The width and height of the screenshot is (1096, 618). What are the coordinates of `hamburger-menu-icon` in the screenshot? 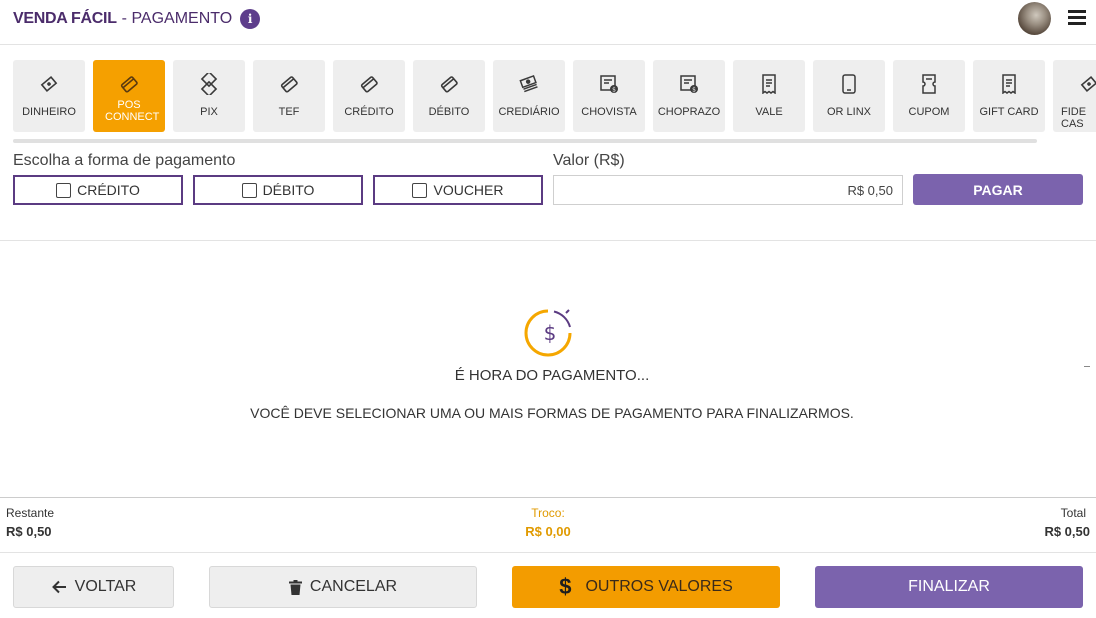 It's located at (1077, 18).